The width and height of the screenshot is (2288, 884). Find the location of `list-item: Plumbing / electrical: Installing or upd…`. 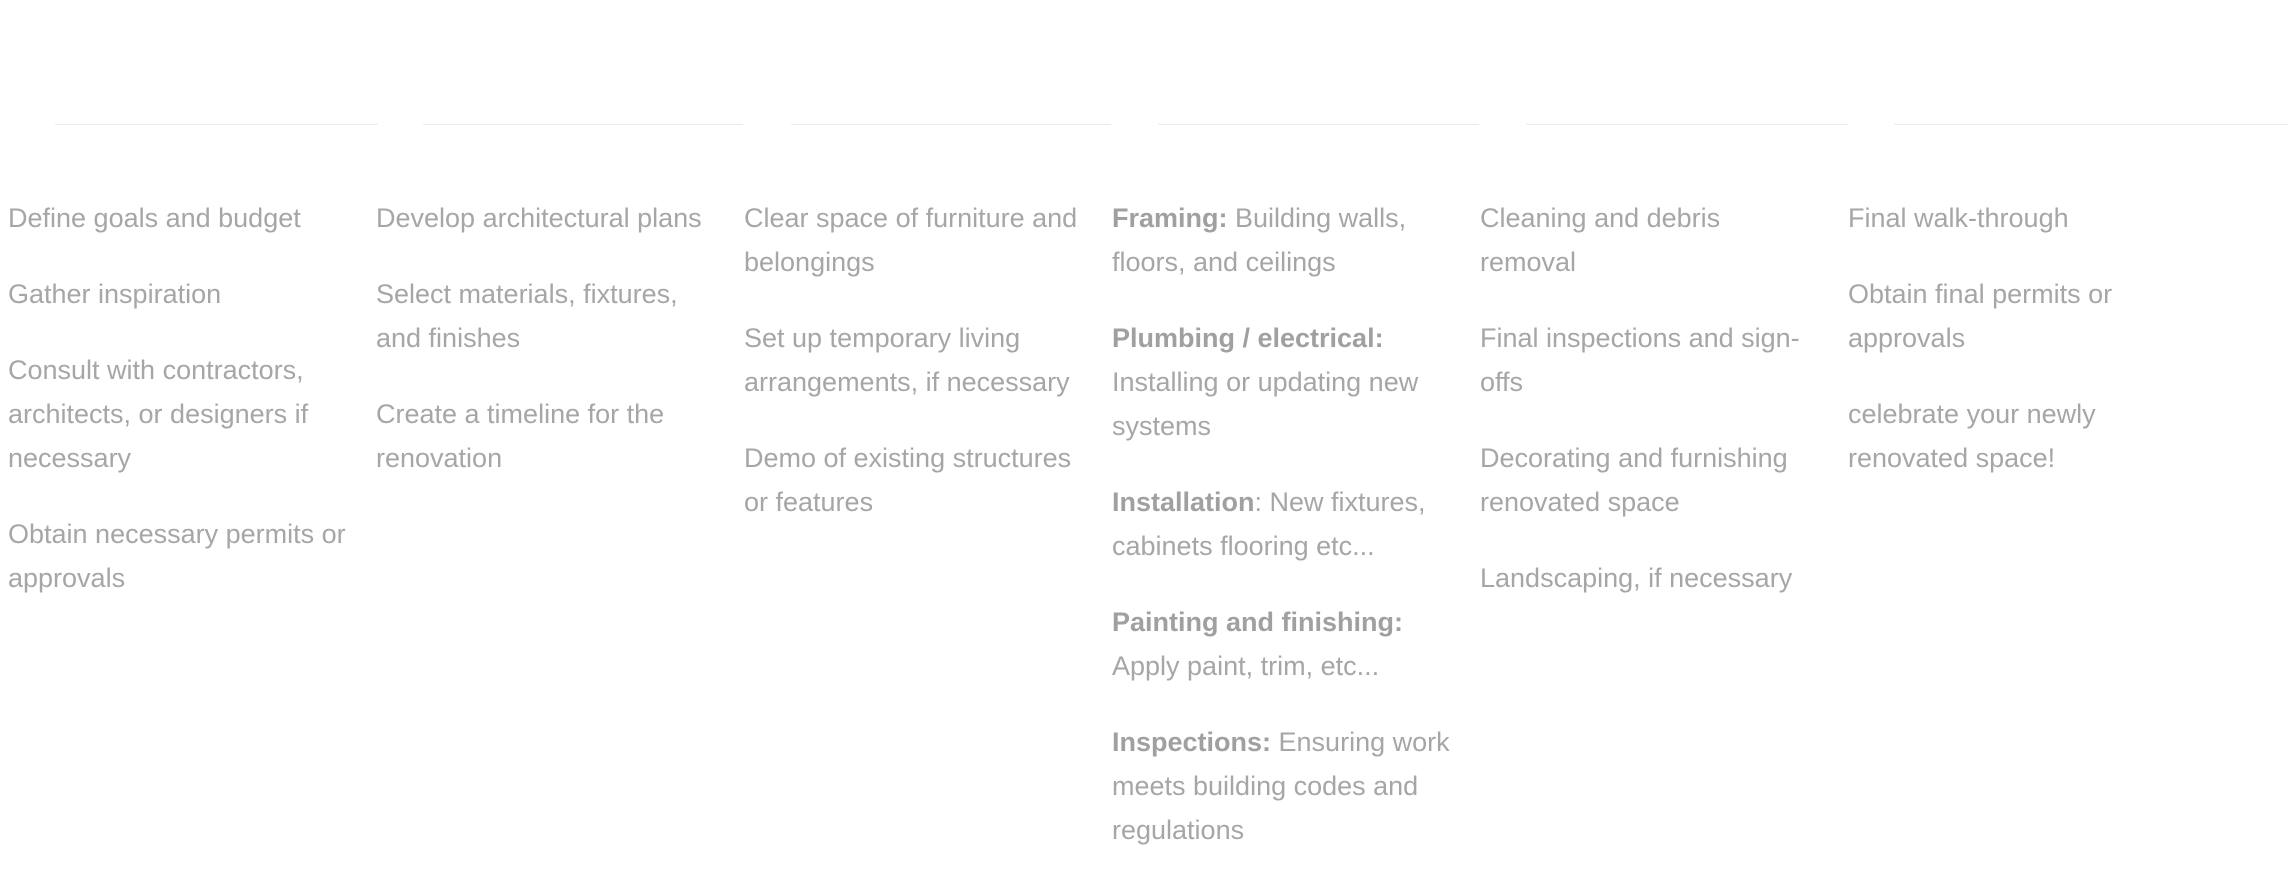

list-item: Plumbing / electrical: Installing or upd… is located at coordinates (1265, 382).